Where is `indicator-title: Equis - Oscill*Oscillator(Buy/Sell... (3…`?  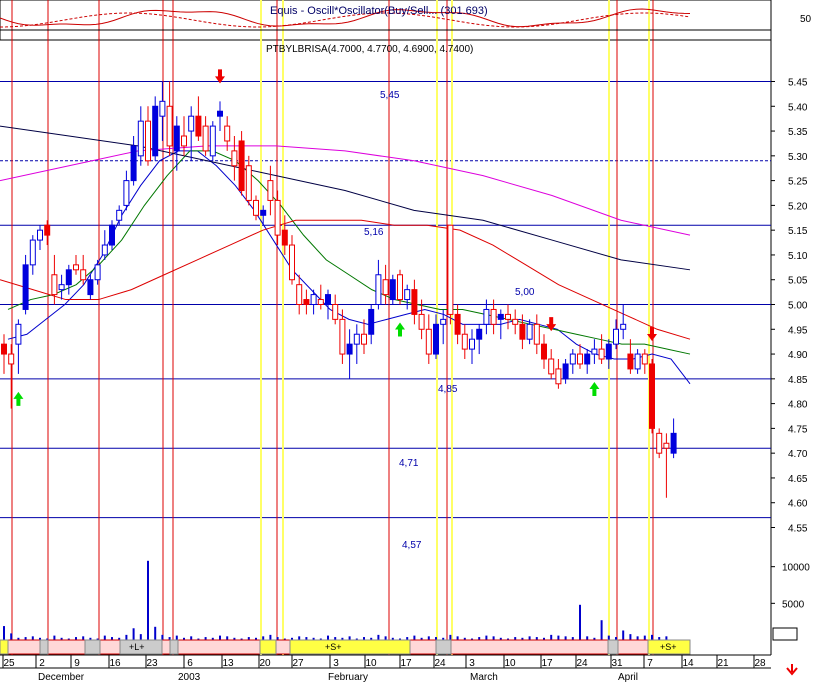 indicator-title: Equis - Oscill*Oscillator(Buy/Sell... (3… is located at coordinates (379, 11).